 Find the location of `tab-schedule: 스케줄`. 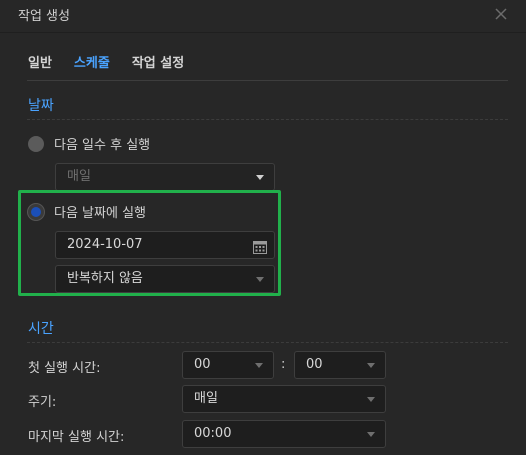

tab-schedule: 스케줄 is located at coordinates (92, 66).